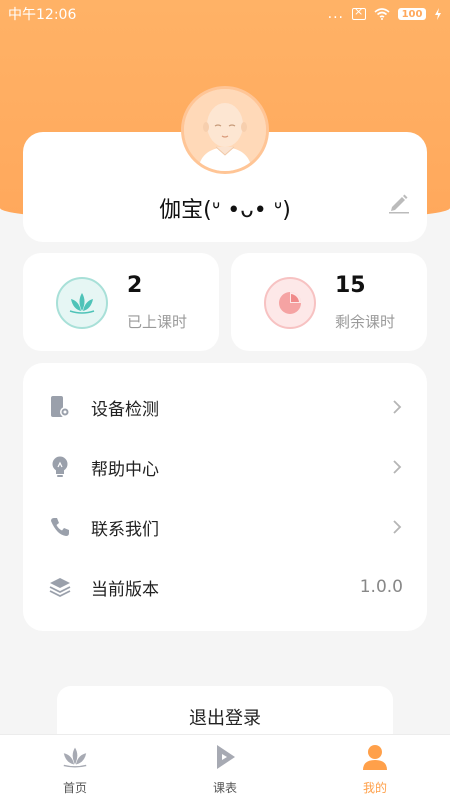  What do you see at coordinates (42, 15) in the screenshot?
I see `status-time: 中午12:06` at bounding box center [42, 15].